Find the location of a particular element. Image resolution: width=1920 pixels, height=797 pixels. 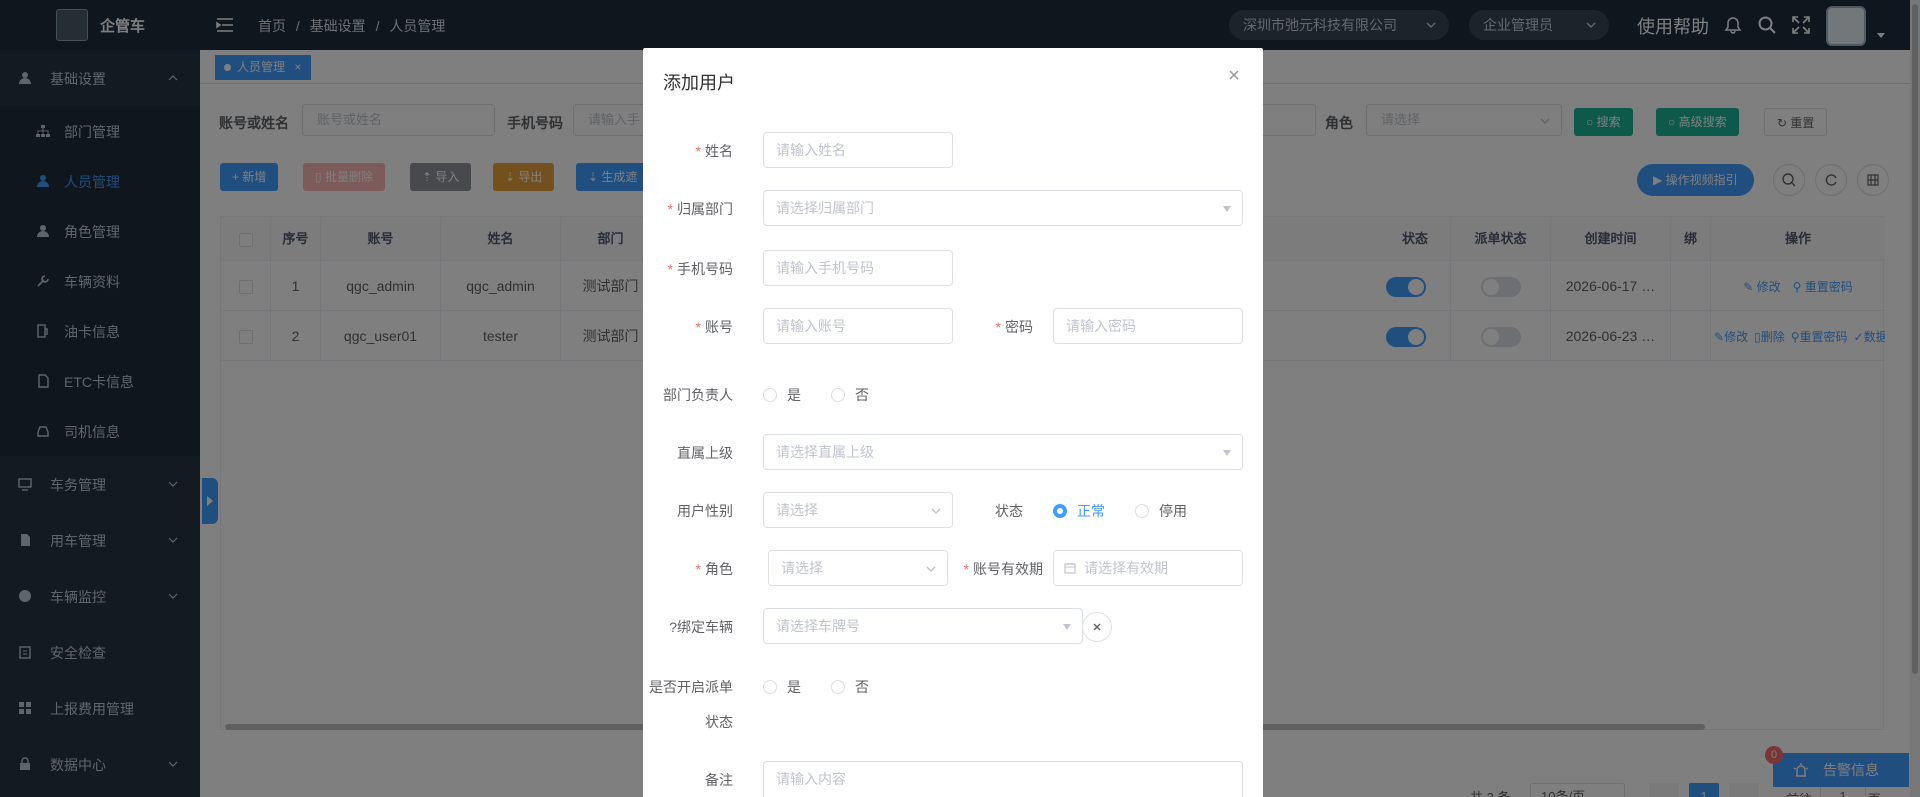

field-label-text: 归属部门 is located at coordinates (705, 209).